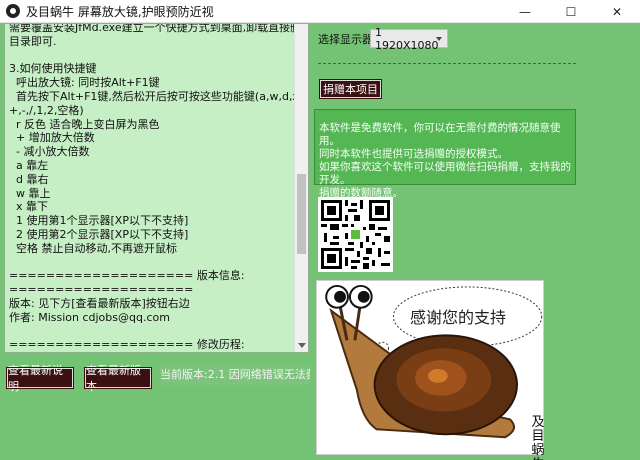 The height and width of the screenshot is (460, 640). I want to click on info-line: 如果你喜欢这个软件可以使用微信扫码捐赠，支持我的开发。, so click(445, 173).